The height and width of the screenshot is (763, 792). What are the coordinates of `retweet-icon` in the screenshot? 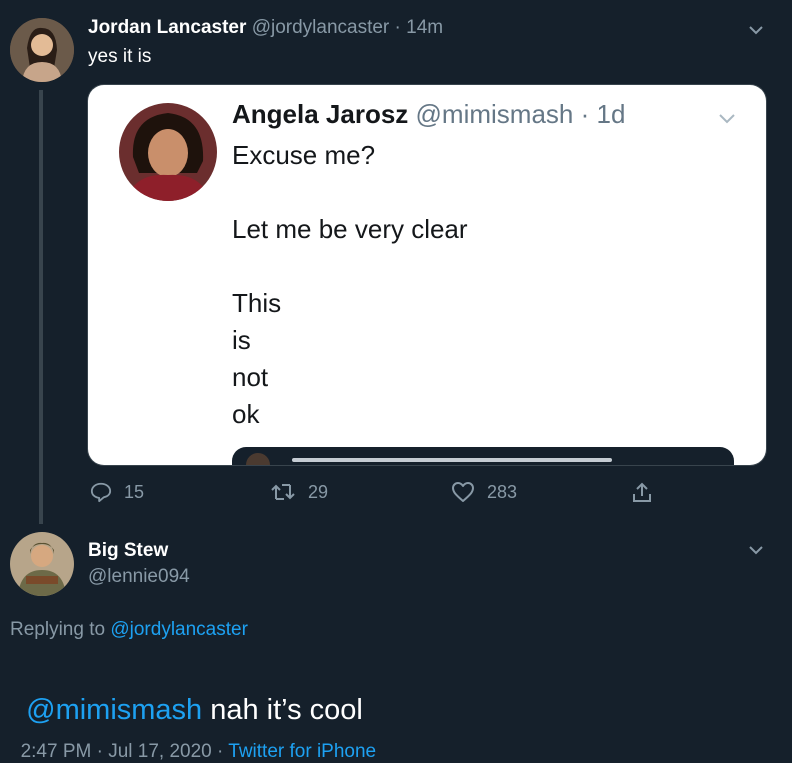 It's located at (283, 492).